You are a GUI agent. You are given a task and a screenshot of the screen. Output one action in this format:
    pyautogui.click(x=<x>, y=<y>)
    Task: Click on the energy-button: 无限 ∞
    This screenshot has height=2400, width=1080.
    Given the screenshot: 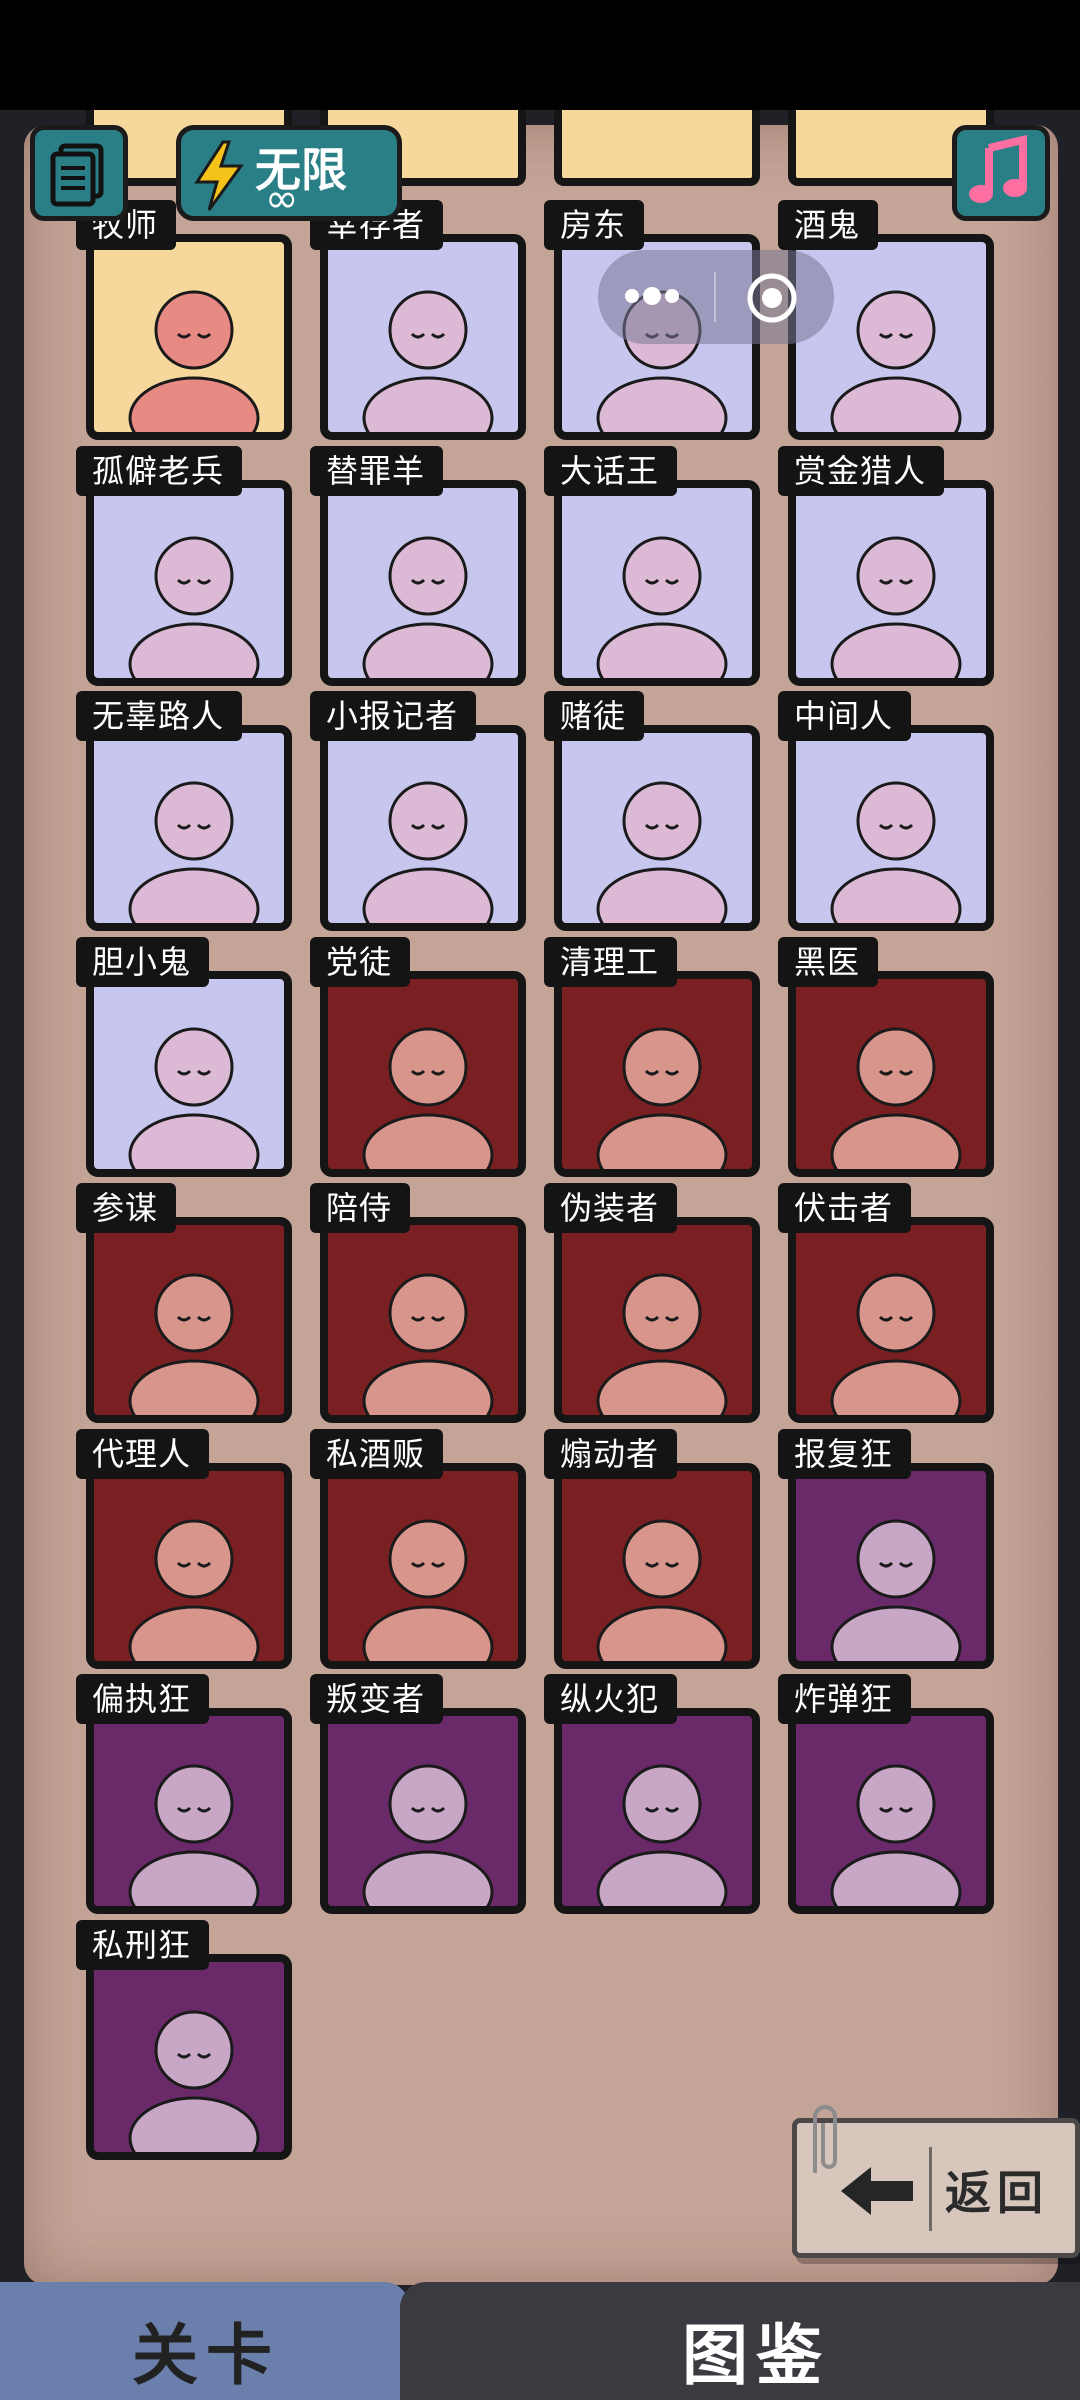 What is the action you would take?
    pyautogui.click(x=289, y=173)
    